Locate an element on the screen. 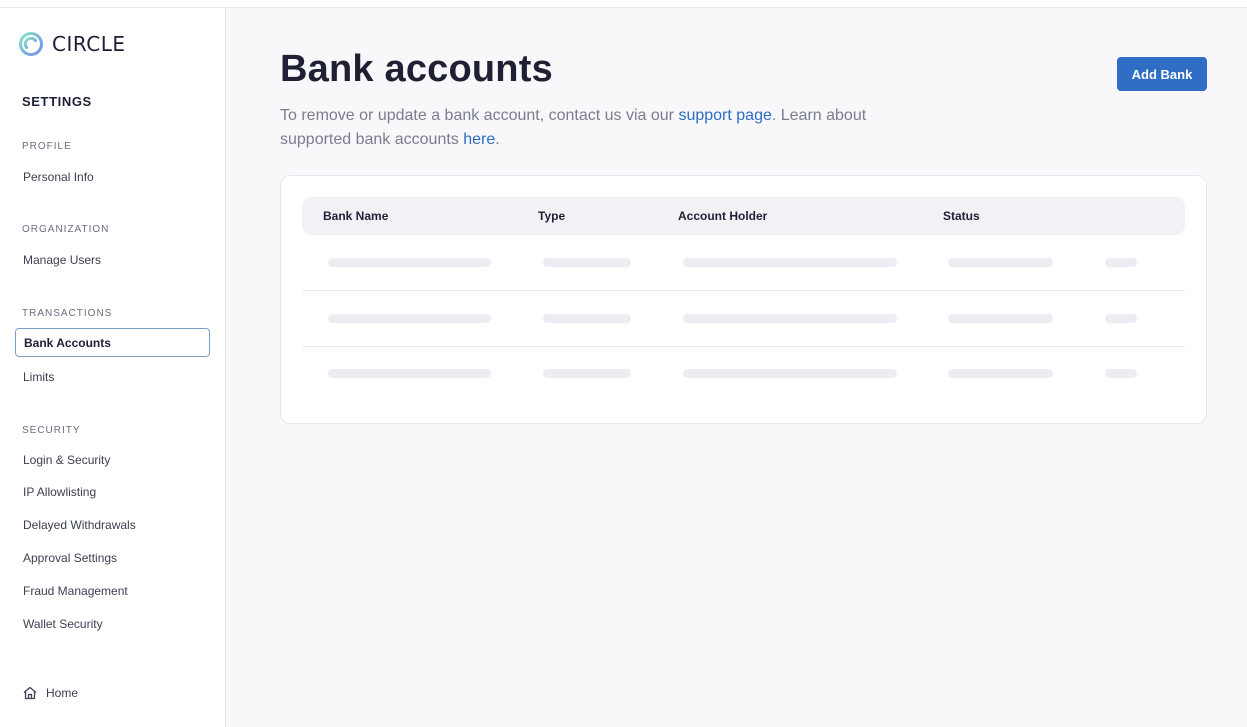 Image resolution: width=1247 pixels, height=727 pixels. sidebar-item-login-security: Login & Security is located at coordinates (112, 459).